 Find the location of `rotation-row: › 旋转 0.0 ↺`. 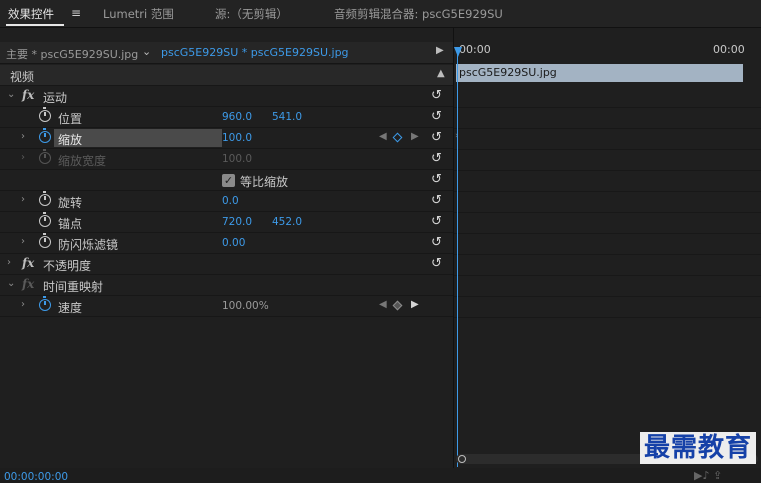

rotation-row: › 旋转 0.0 ↺ is located at coordinates (226, 201).